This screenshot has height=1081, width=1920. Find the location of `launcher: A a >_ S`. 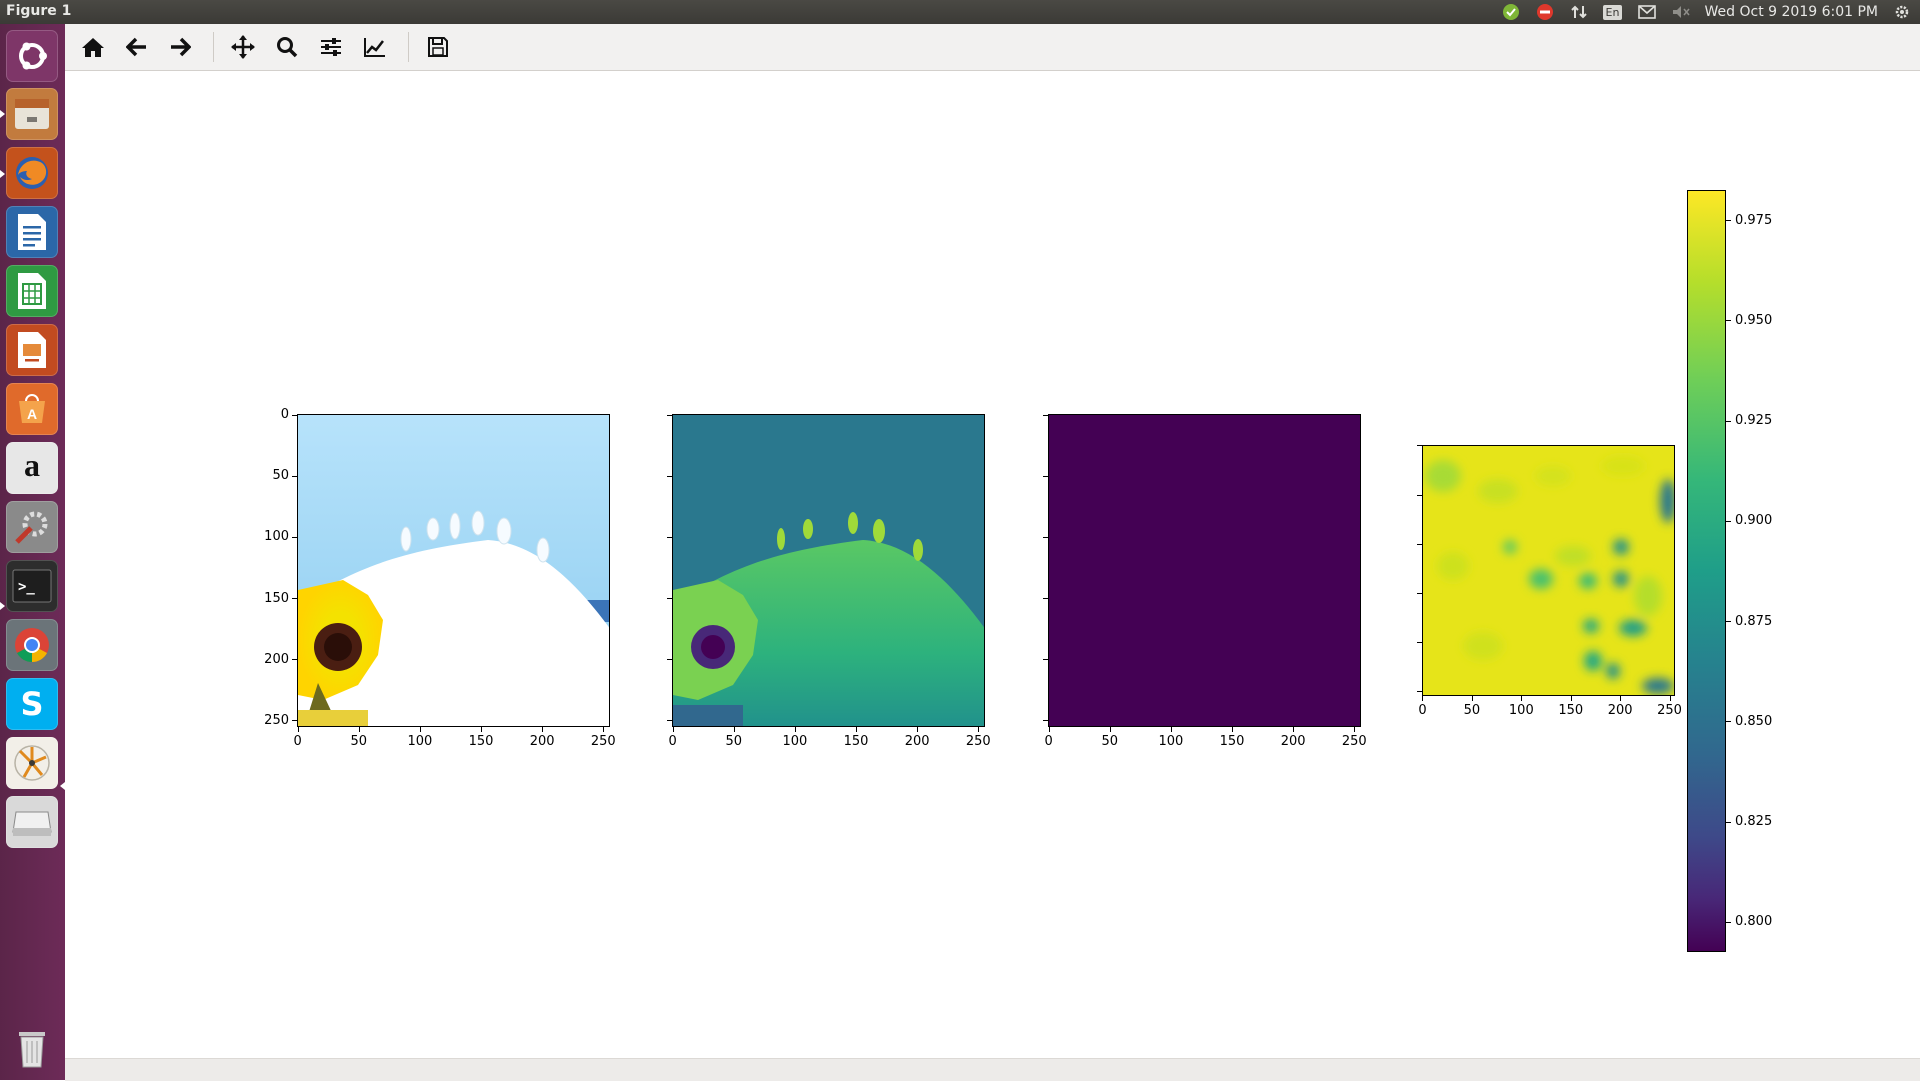

launcher: A a >_ S is located at coordinates (33, 552).